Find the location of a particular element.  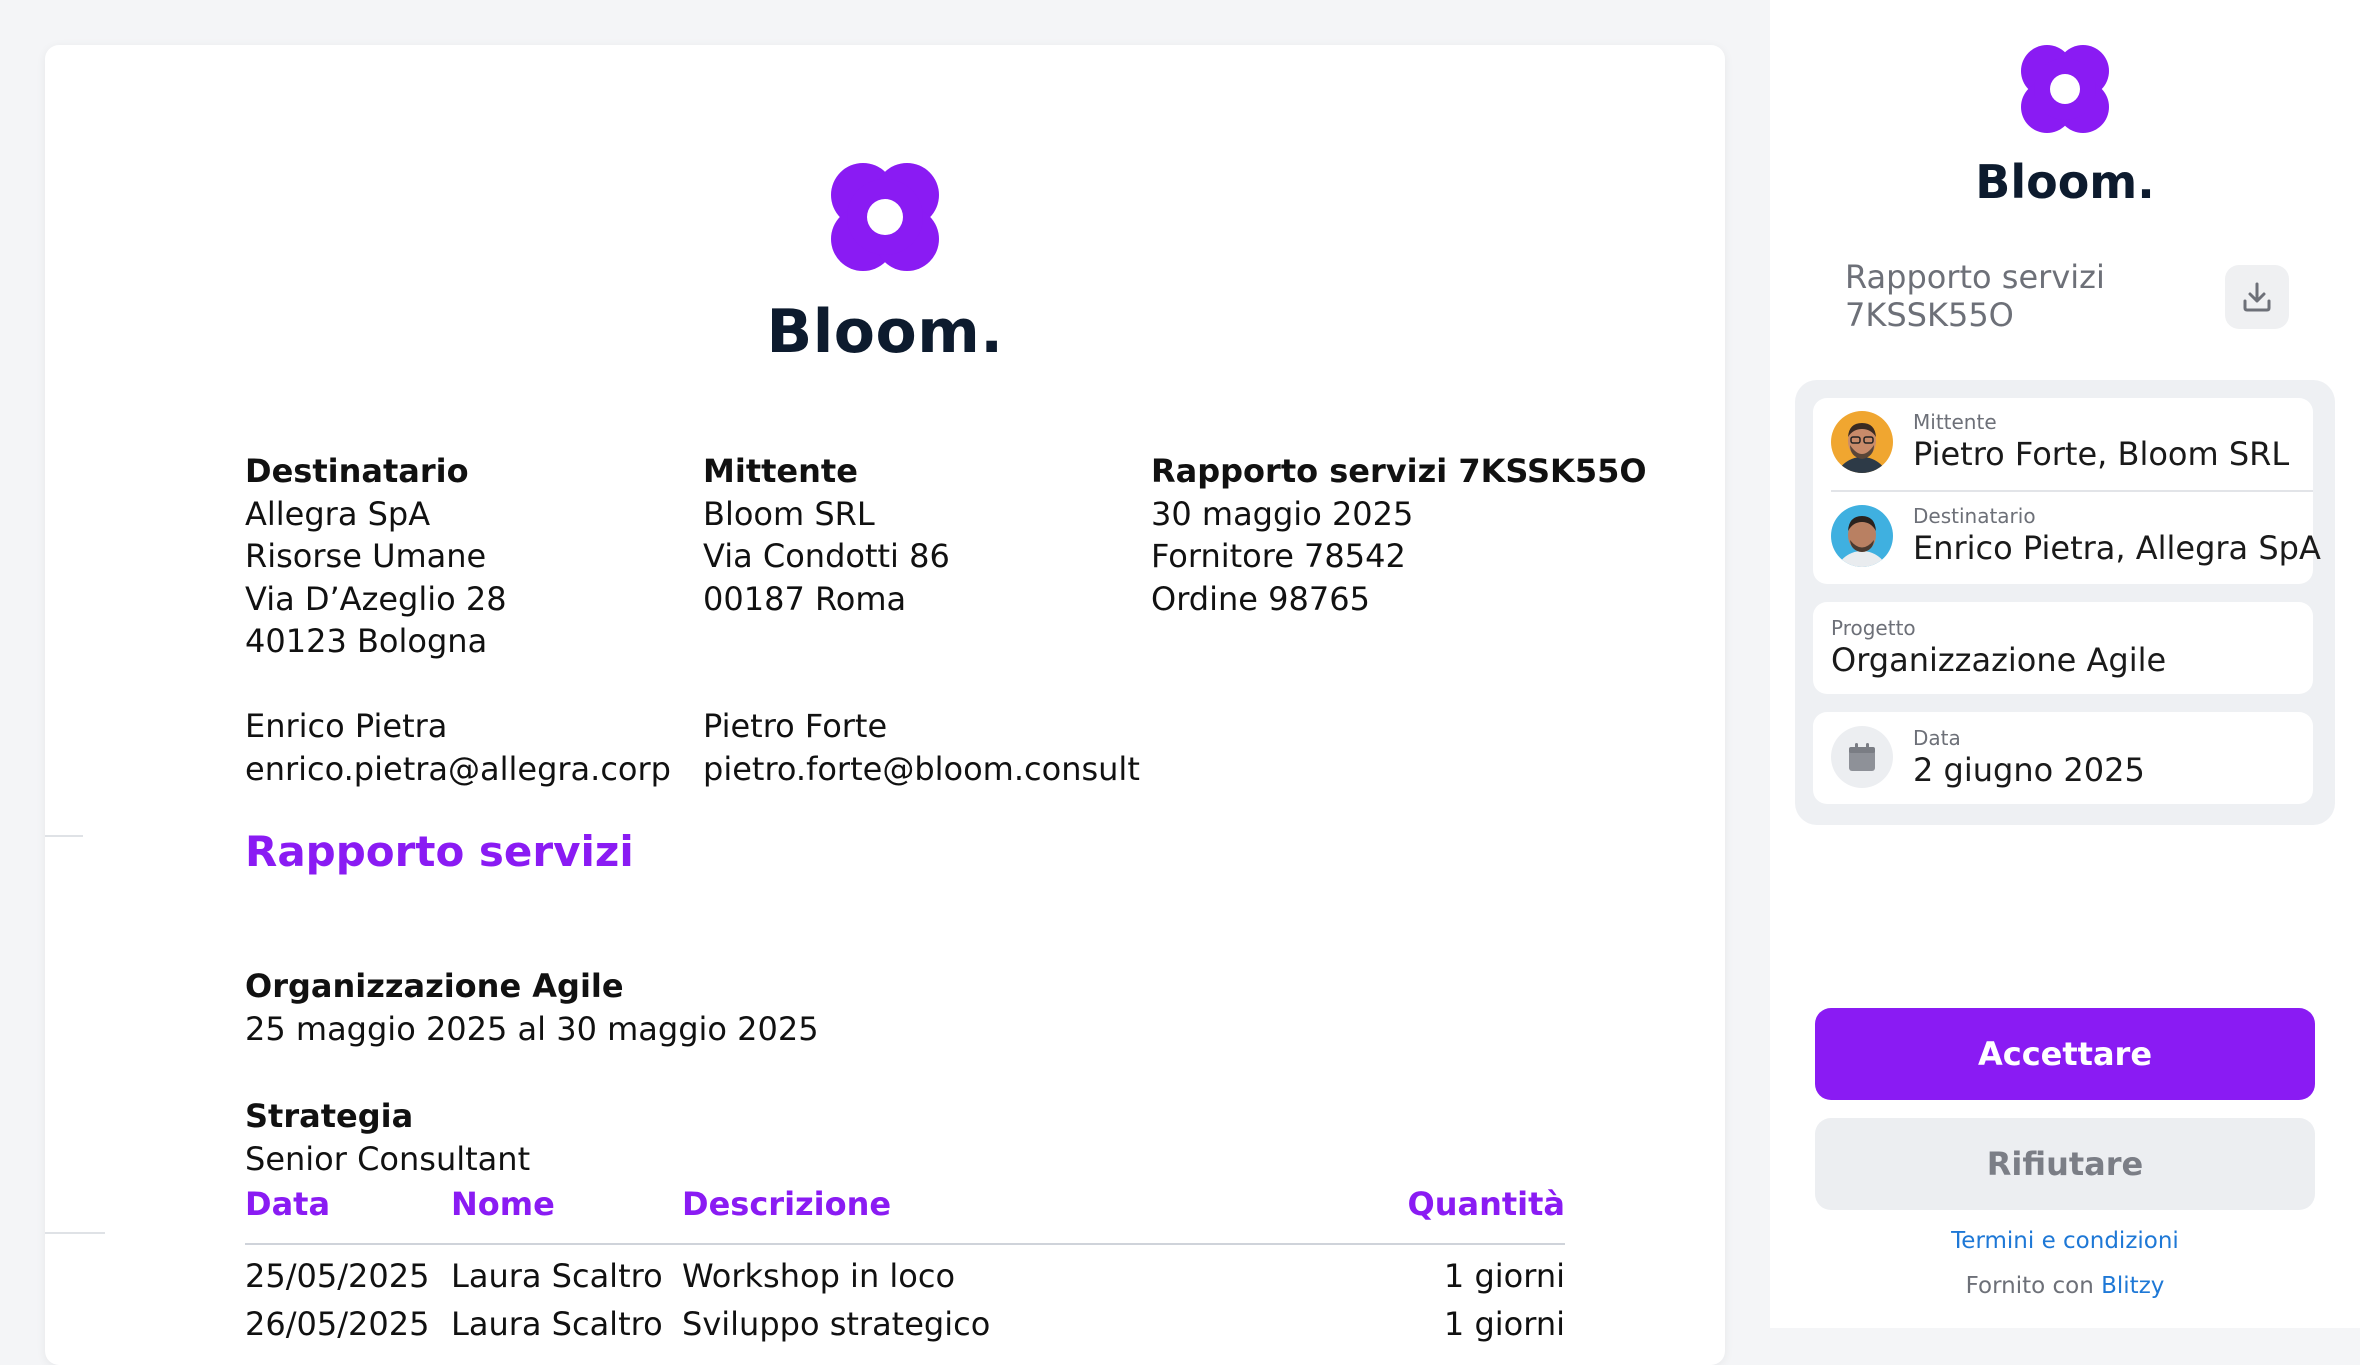

sender-contact-email: pietro.forte@bloom.consult is located at coordinates (921, 768).